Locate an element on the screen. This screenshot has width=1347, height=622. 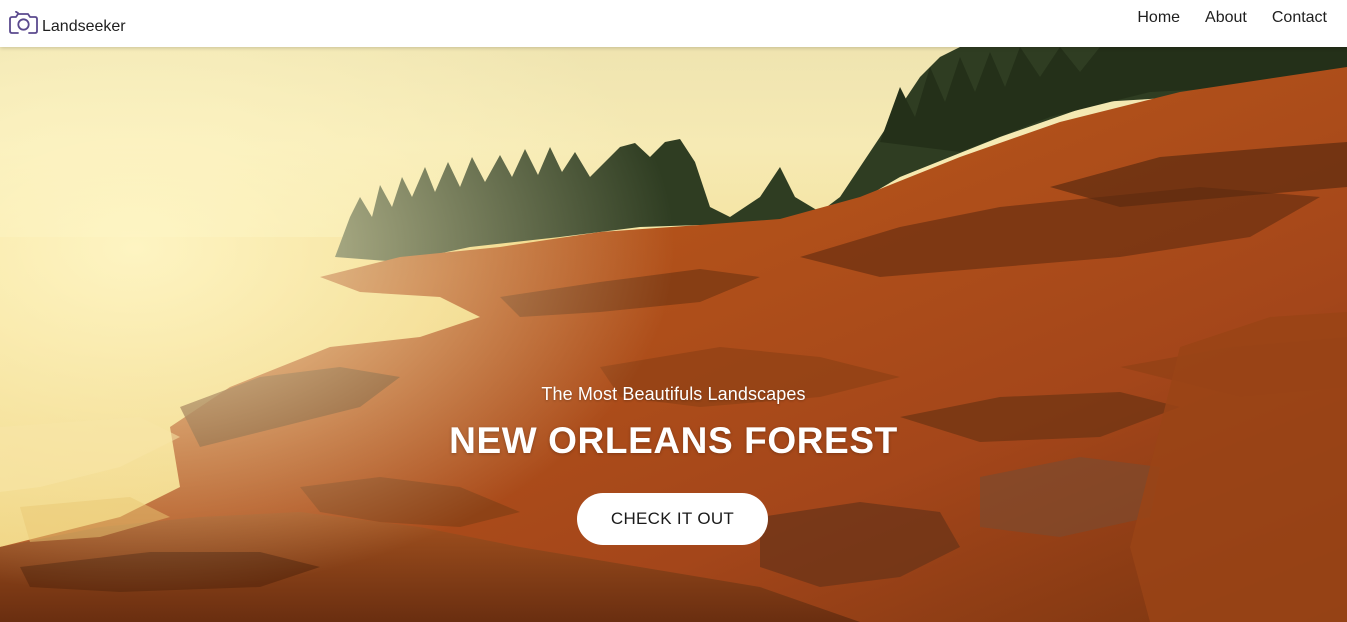
main-nav: Home About Contact is located at coordinates (1232, 18).